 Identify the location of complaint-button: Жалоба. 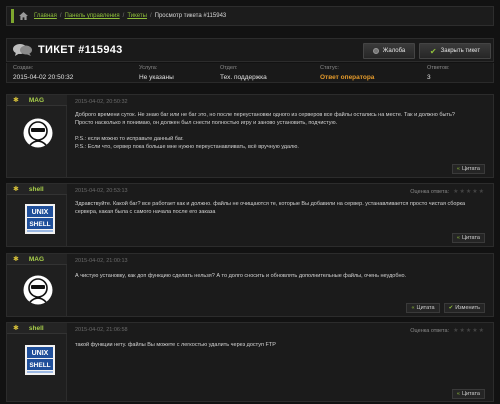
(389, 51).